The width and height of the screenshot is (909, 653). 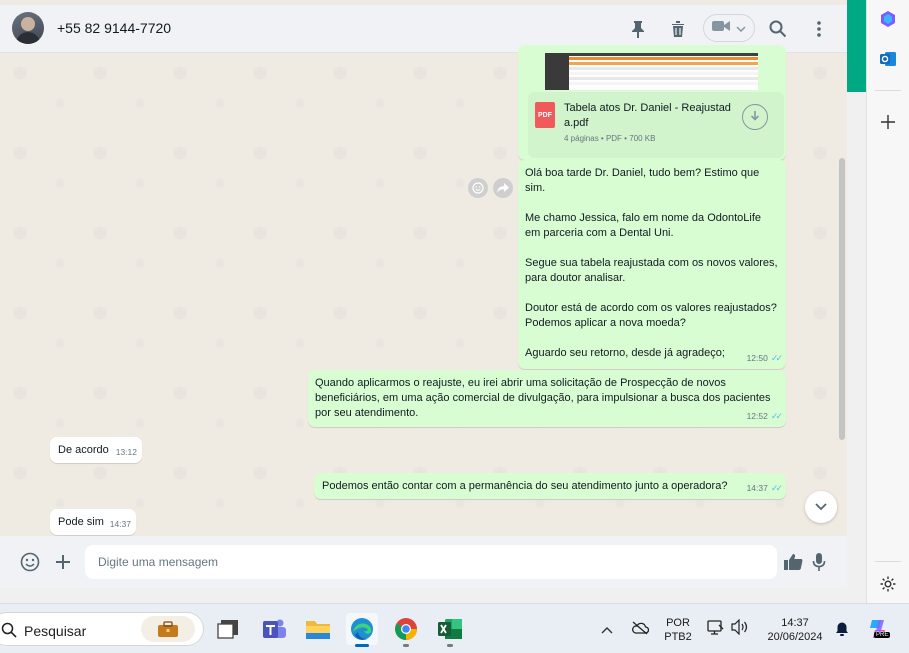 I want to click on download-button, so click(x=755, y=117).